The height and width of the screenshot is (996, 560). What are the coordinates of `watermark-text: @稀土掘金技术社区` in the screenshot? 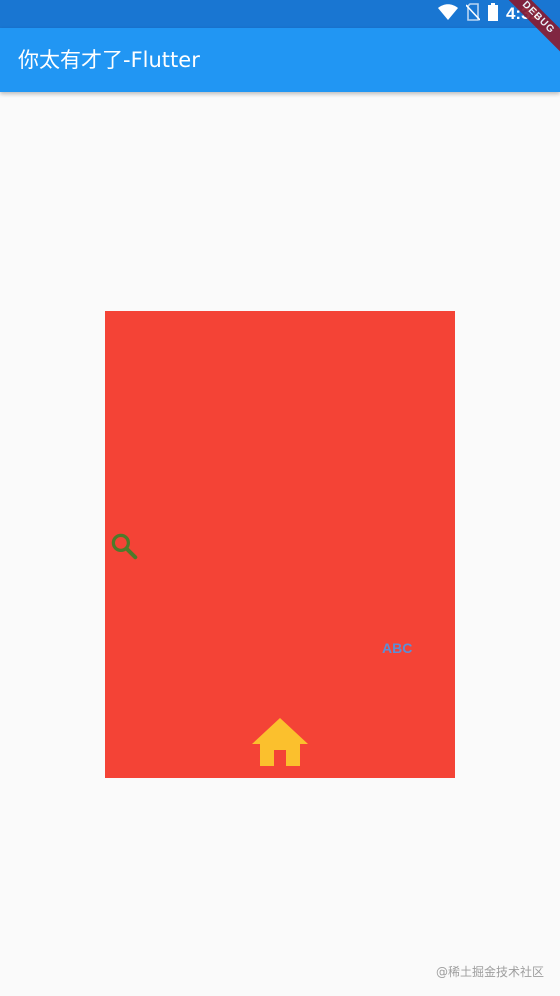 It's located at (489, 972).